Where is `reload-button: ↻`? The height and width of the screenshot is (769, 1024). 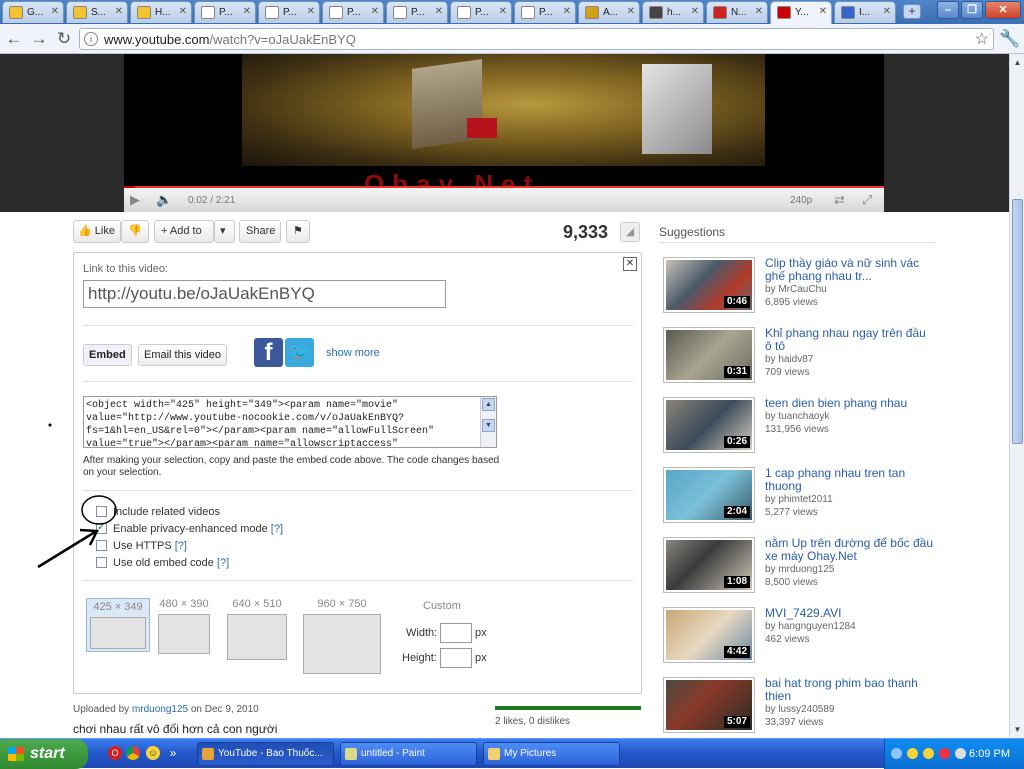 reload-button: ↻ is located at coordinates (64, 39).